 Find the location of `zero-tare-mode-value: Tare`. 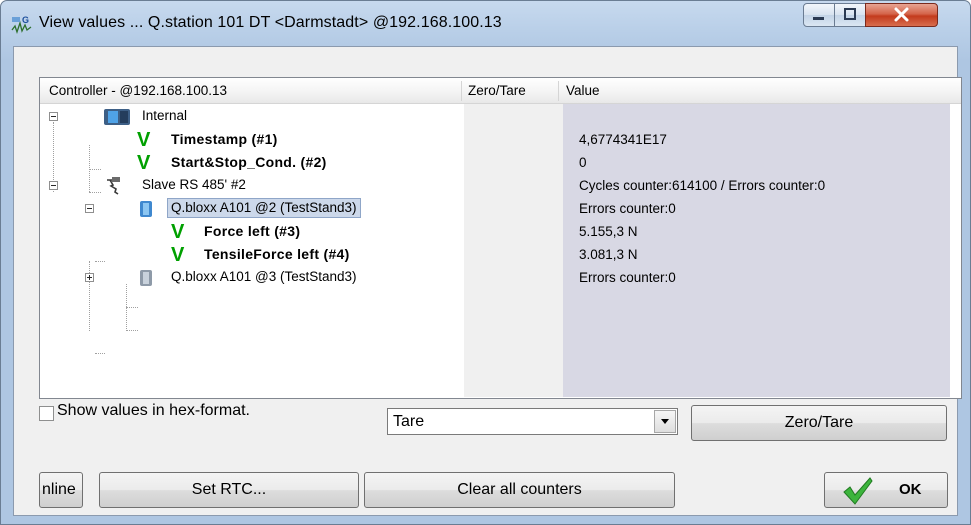

zero-tare-mode-value: Tare is located at coordinates (409, 421).